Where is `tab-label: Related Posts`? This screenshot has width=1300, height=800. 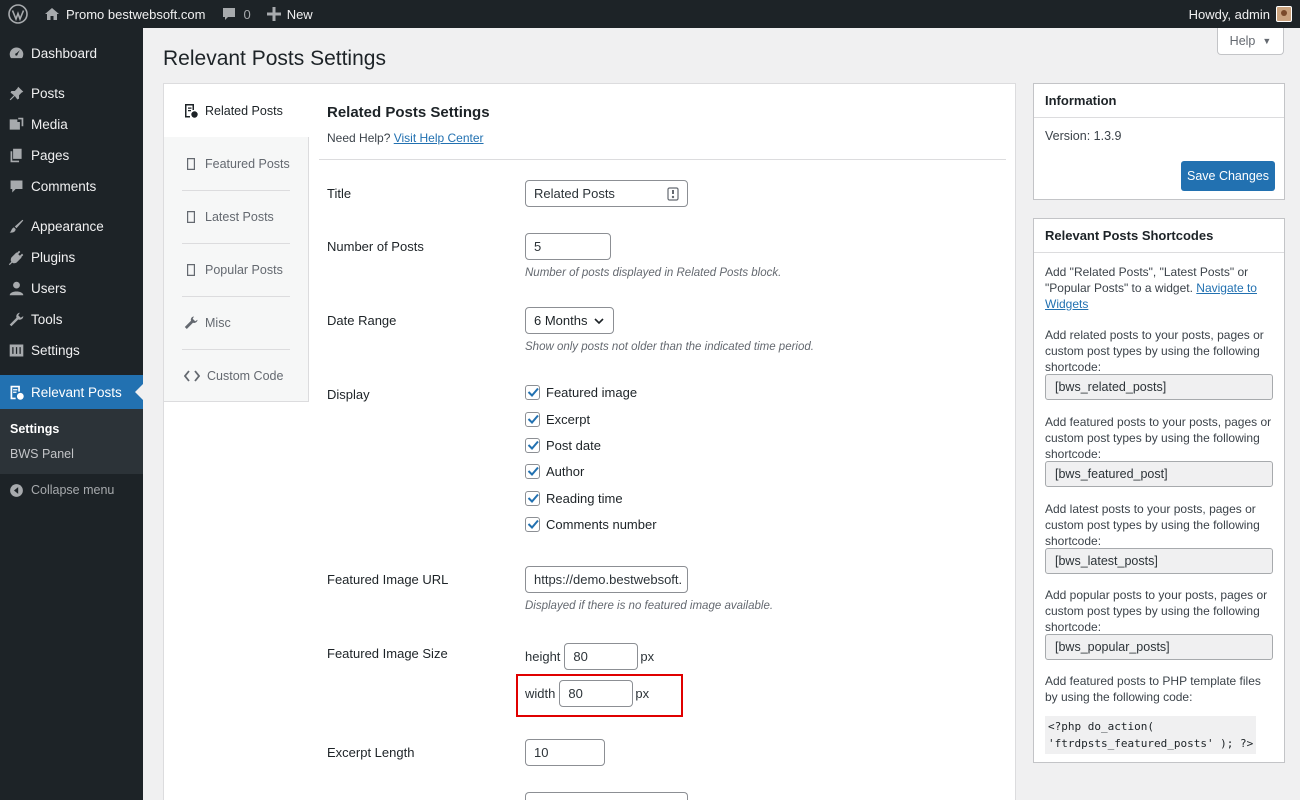 tab-label: Related Posts is located at coordinates (244, 110).